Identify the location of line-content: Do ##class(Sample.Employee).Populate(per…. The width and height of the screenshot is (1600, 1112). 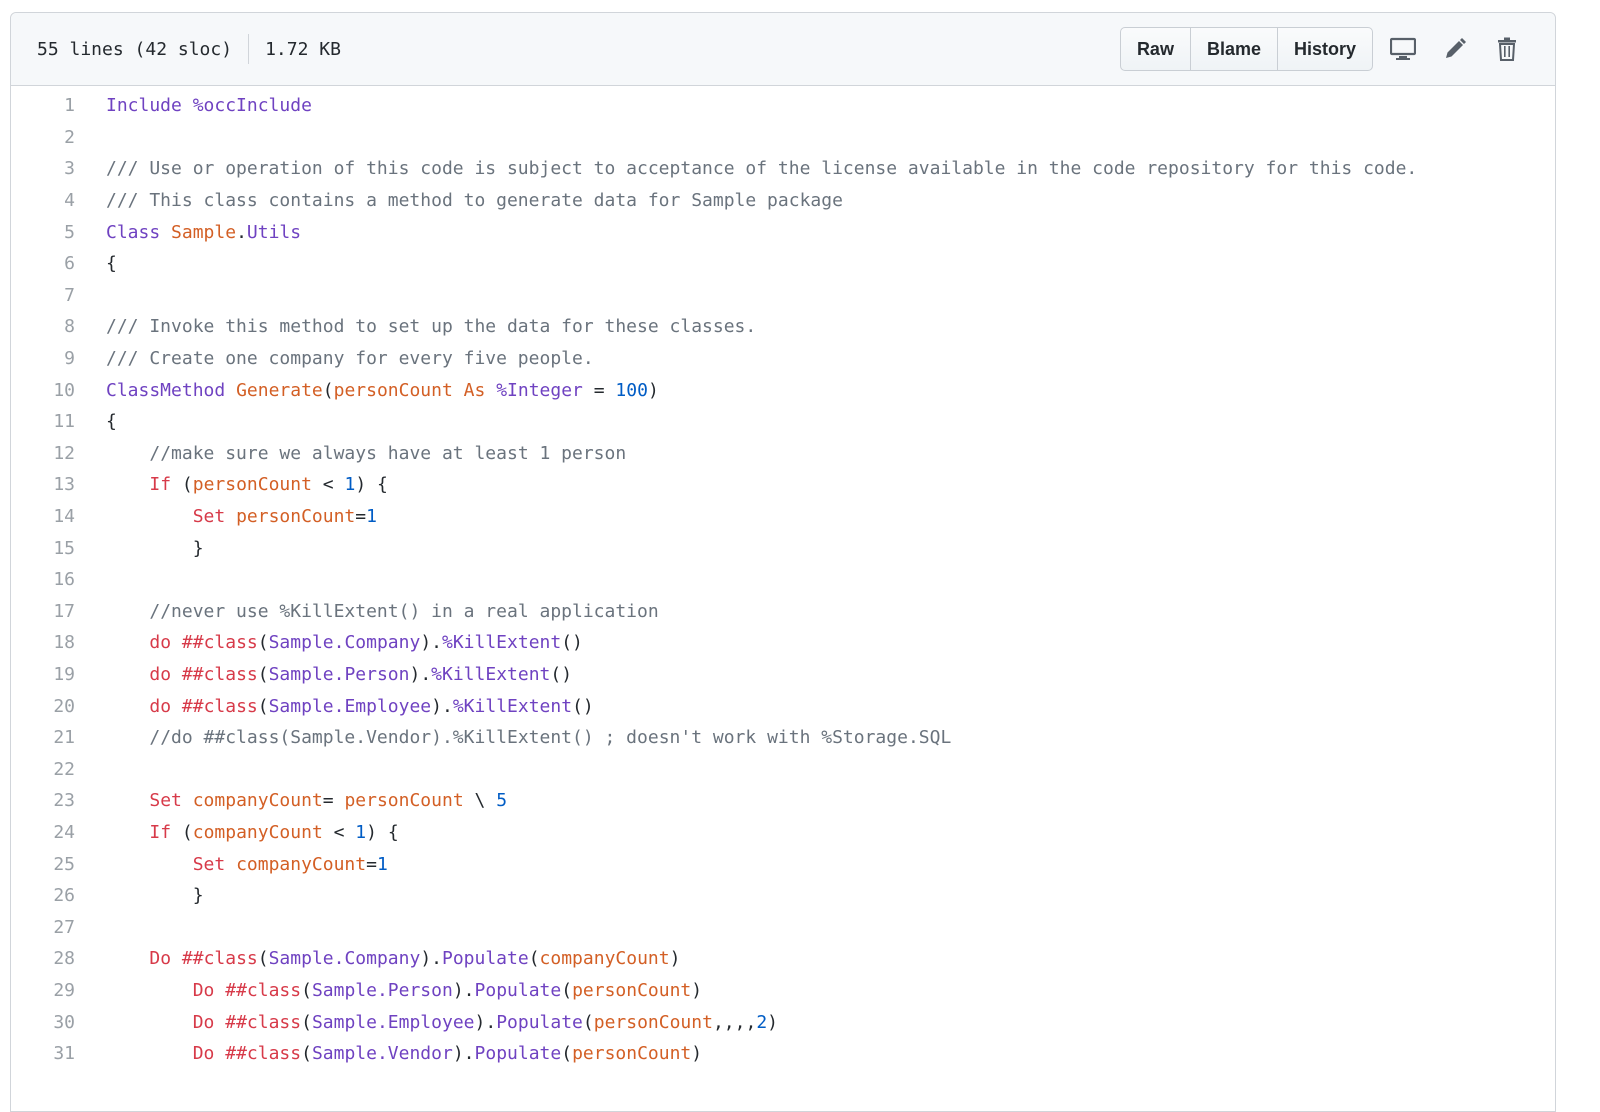
(426, 1022).